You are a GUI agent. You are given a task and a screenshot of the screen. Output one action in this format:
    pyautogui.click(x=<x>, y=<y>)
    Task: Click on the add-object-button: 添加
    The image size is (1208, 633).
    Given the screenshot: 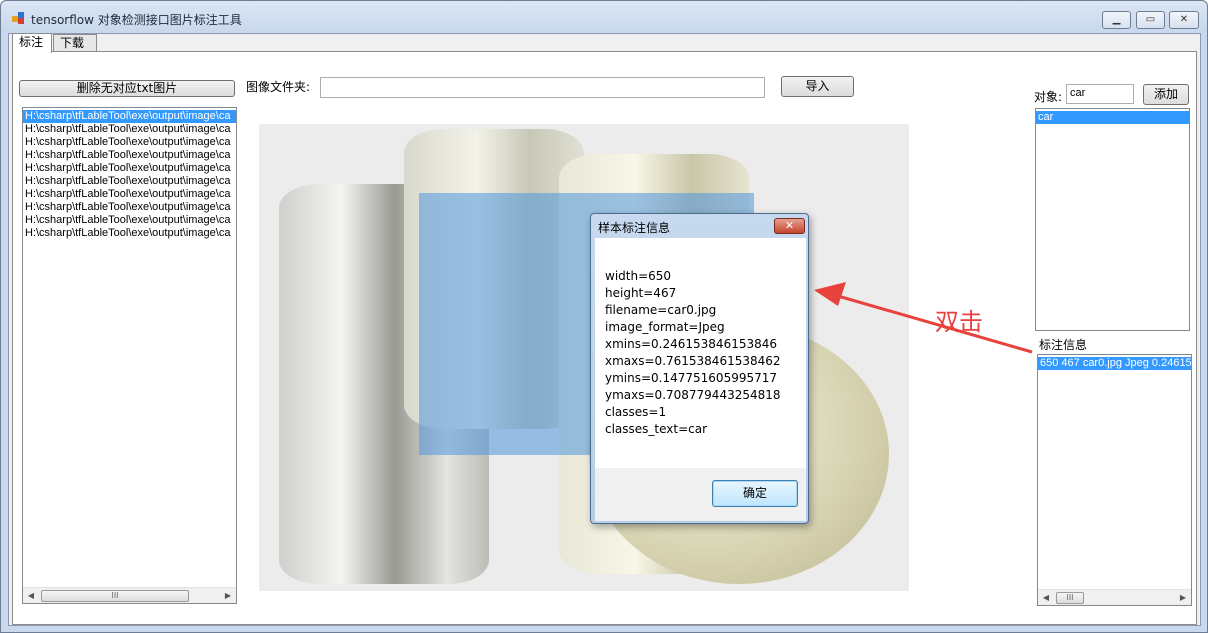 What is the action you would take?
    pyautogui.click(x=1166, y=94)
    